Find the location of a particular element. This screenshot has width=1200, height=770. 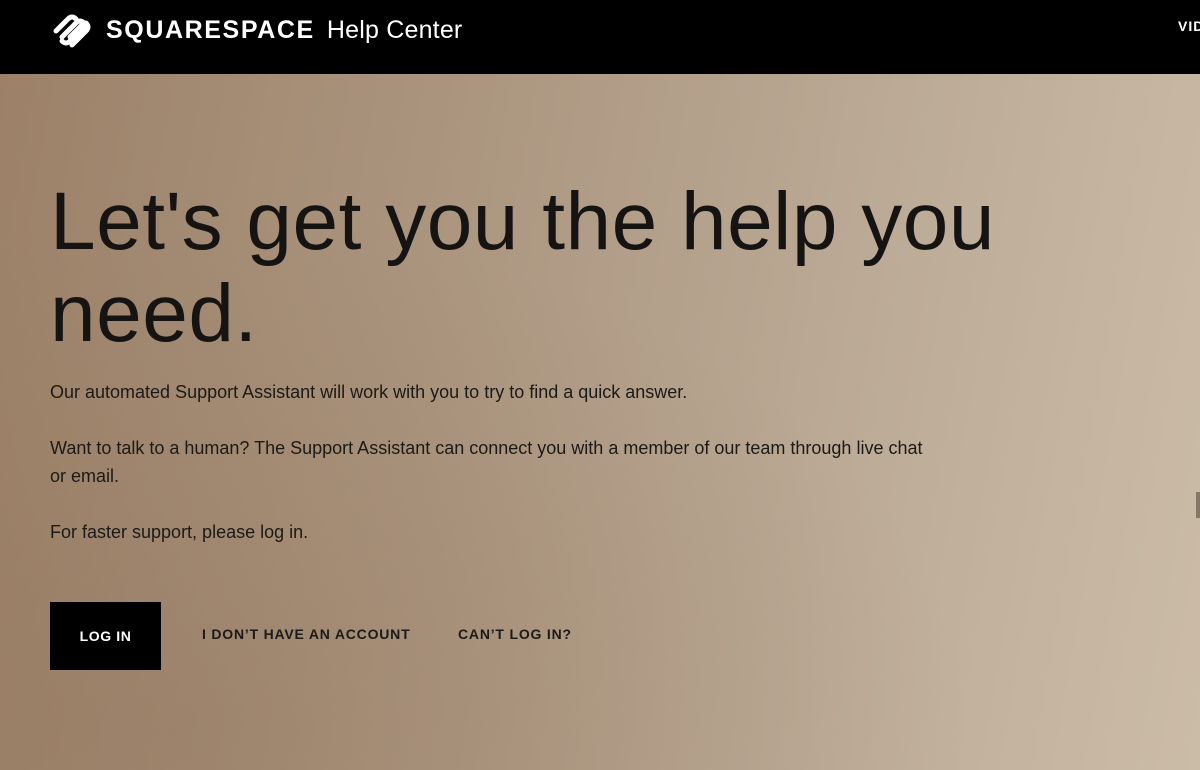

no-account-link: I DON’T HAVE AN ACCOUNT is located at coordinates (306, 634).